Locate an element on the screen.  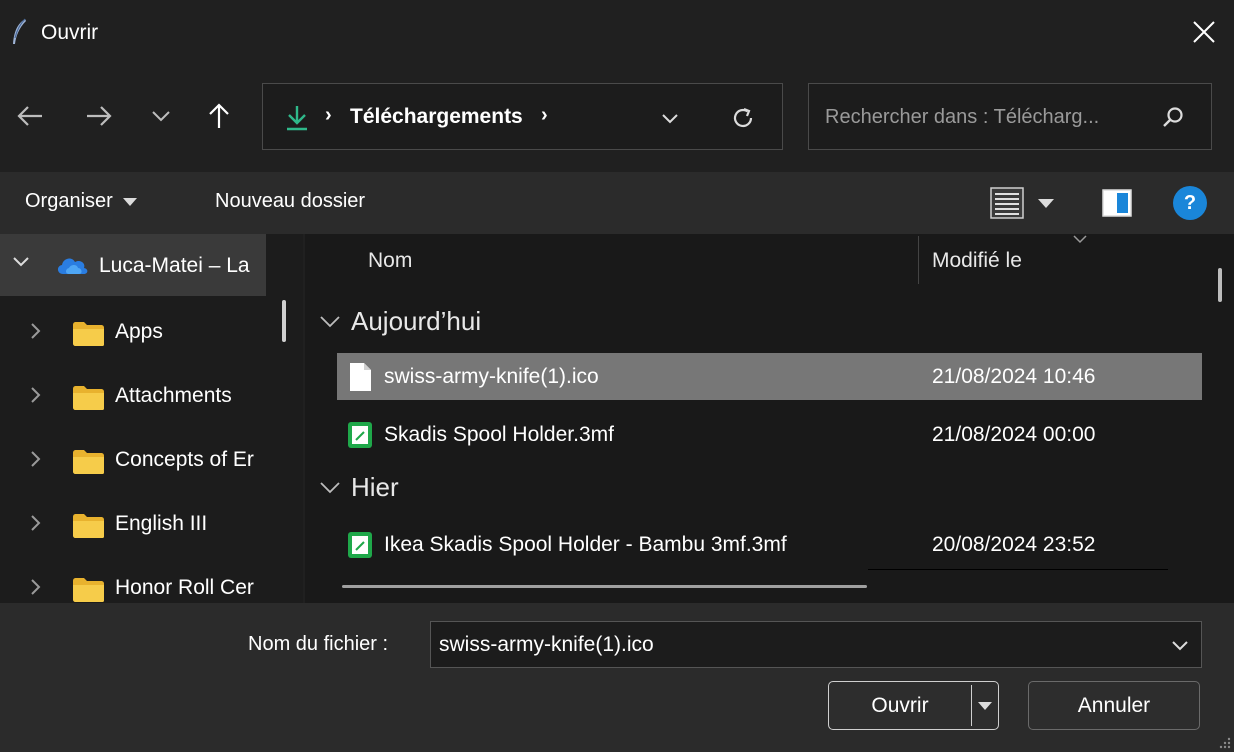
tree-item-honor-roll: Honor Roll Cer is located at coordinates (133, 579).